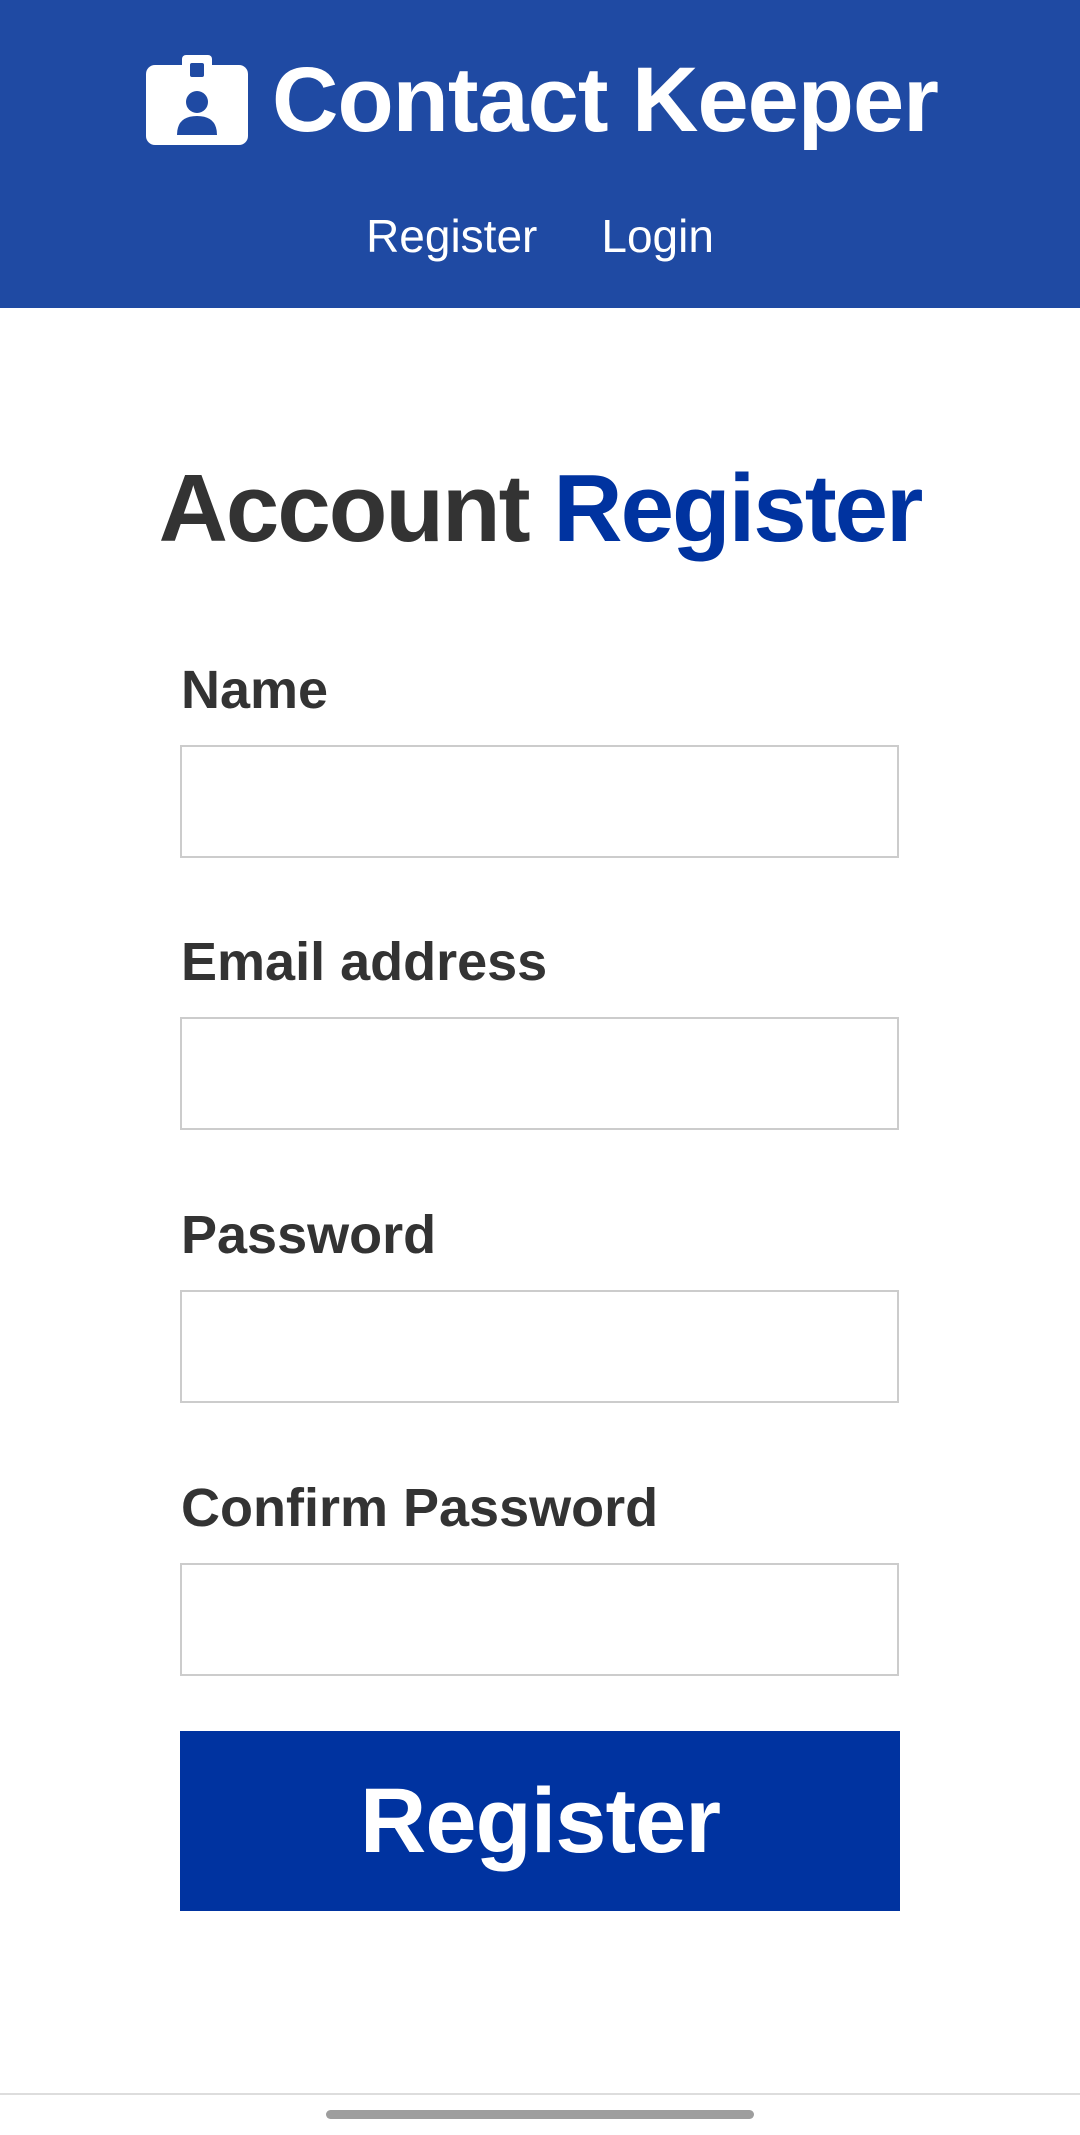 The height and width of the screenshot is (2135, 1080). Describe the element at coordinates (540, 236) in the screenshot. I see `nav-links: Register Login` at that location.